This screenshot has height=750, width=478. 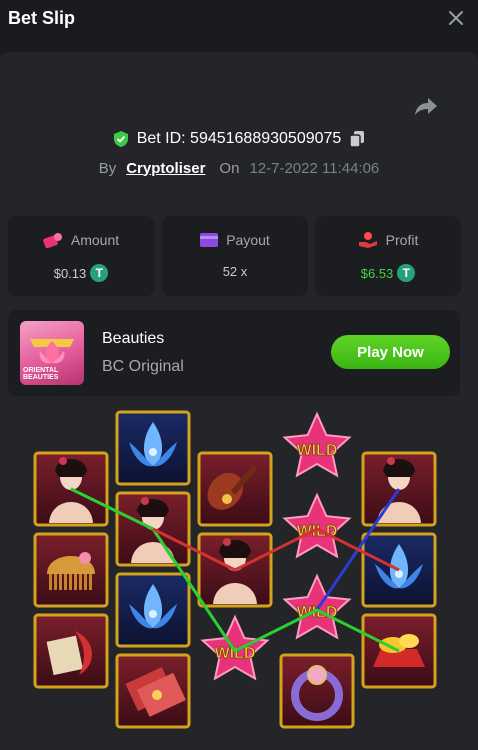 I want to click on pipa-symbol, so click(x=235, y=489).